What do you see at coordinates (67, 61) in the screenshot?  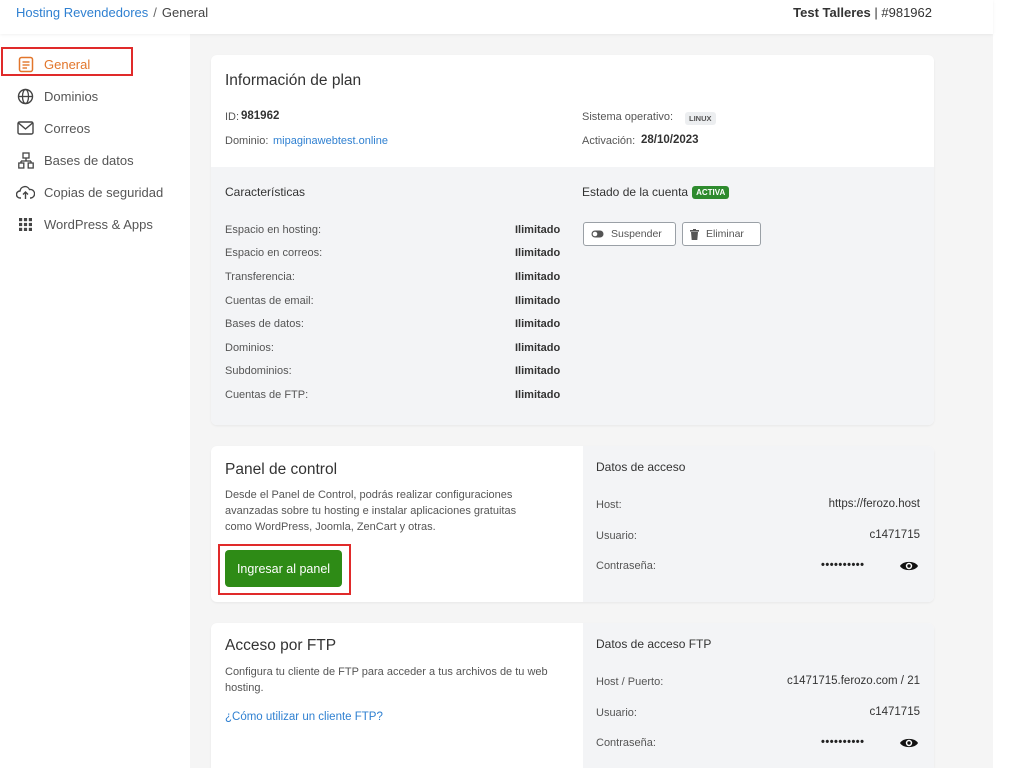 I see `highlight-box-general` at bounding box center [67, 61].